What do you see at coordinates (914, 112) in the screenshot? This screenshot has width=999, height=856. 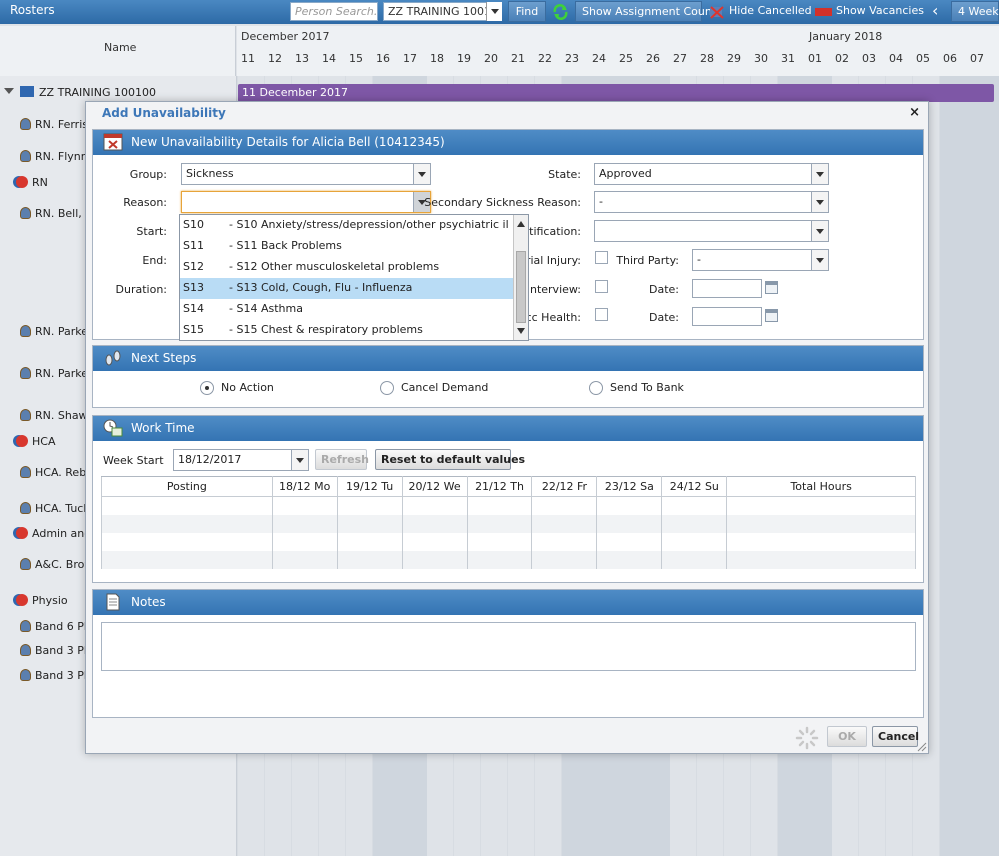 I see `close-icon: ×` at bounding box center [914, 112].